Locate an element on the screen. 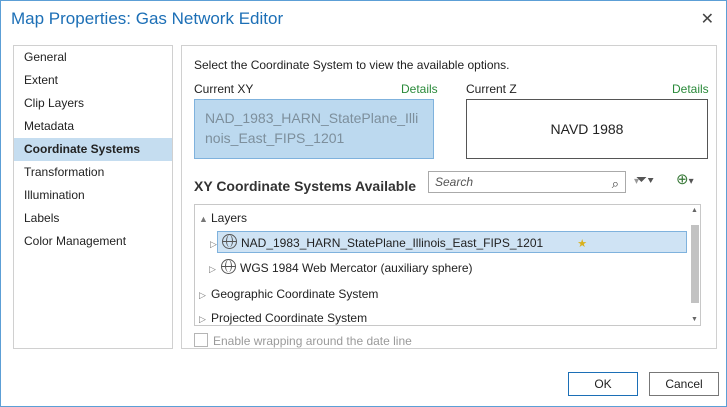 The width and height of the screenshot is (727, 407). tree-label: WGS 1984 Web Mercator (auxiliary sphere) is located at coordinates (356, 268).